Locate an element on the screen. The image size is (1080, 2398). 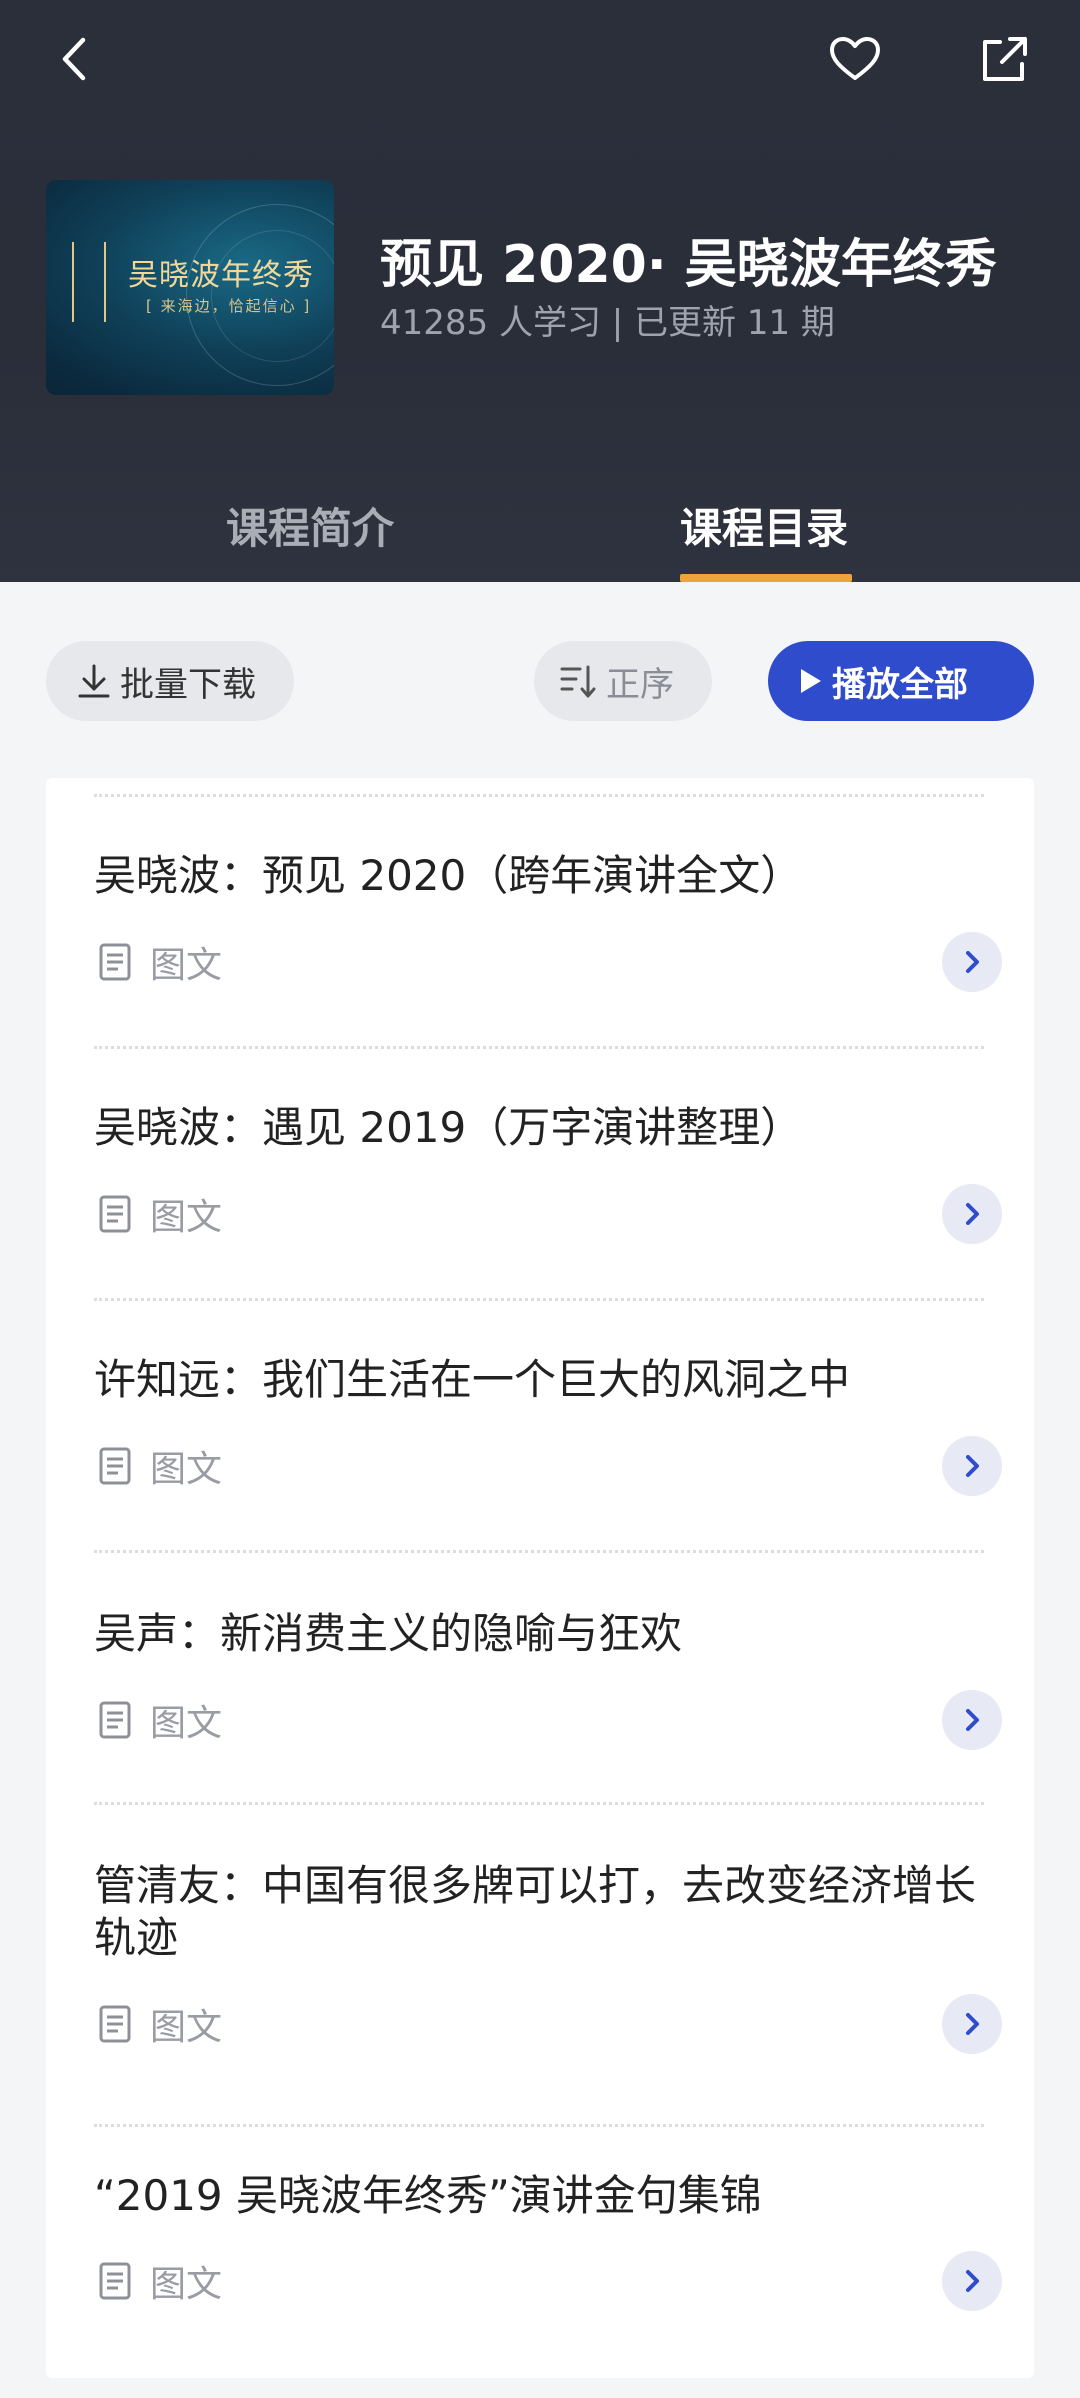
share-icon is located at coordinates (1005, 59).